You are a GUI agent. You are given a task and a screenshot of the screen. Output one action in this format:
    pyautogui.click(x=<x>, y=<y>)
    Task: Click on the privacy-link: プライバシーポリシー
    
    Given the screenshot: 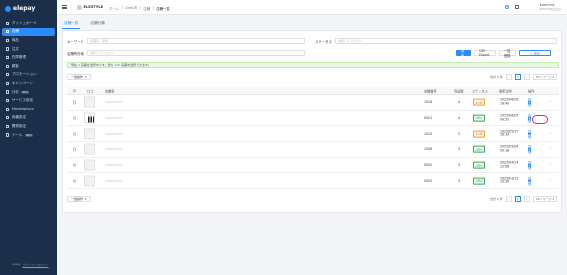 What is the action you would take?
    pyautogui.click(x=36, y=265)
    